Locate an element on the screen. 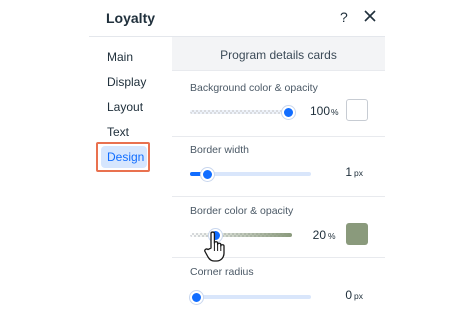 Image resolution: width=474 pixels, height=315 pixels. sidebar-item-main: Main is located at coordinates (120, 57).